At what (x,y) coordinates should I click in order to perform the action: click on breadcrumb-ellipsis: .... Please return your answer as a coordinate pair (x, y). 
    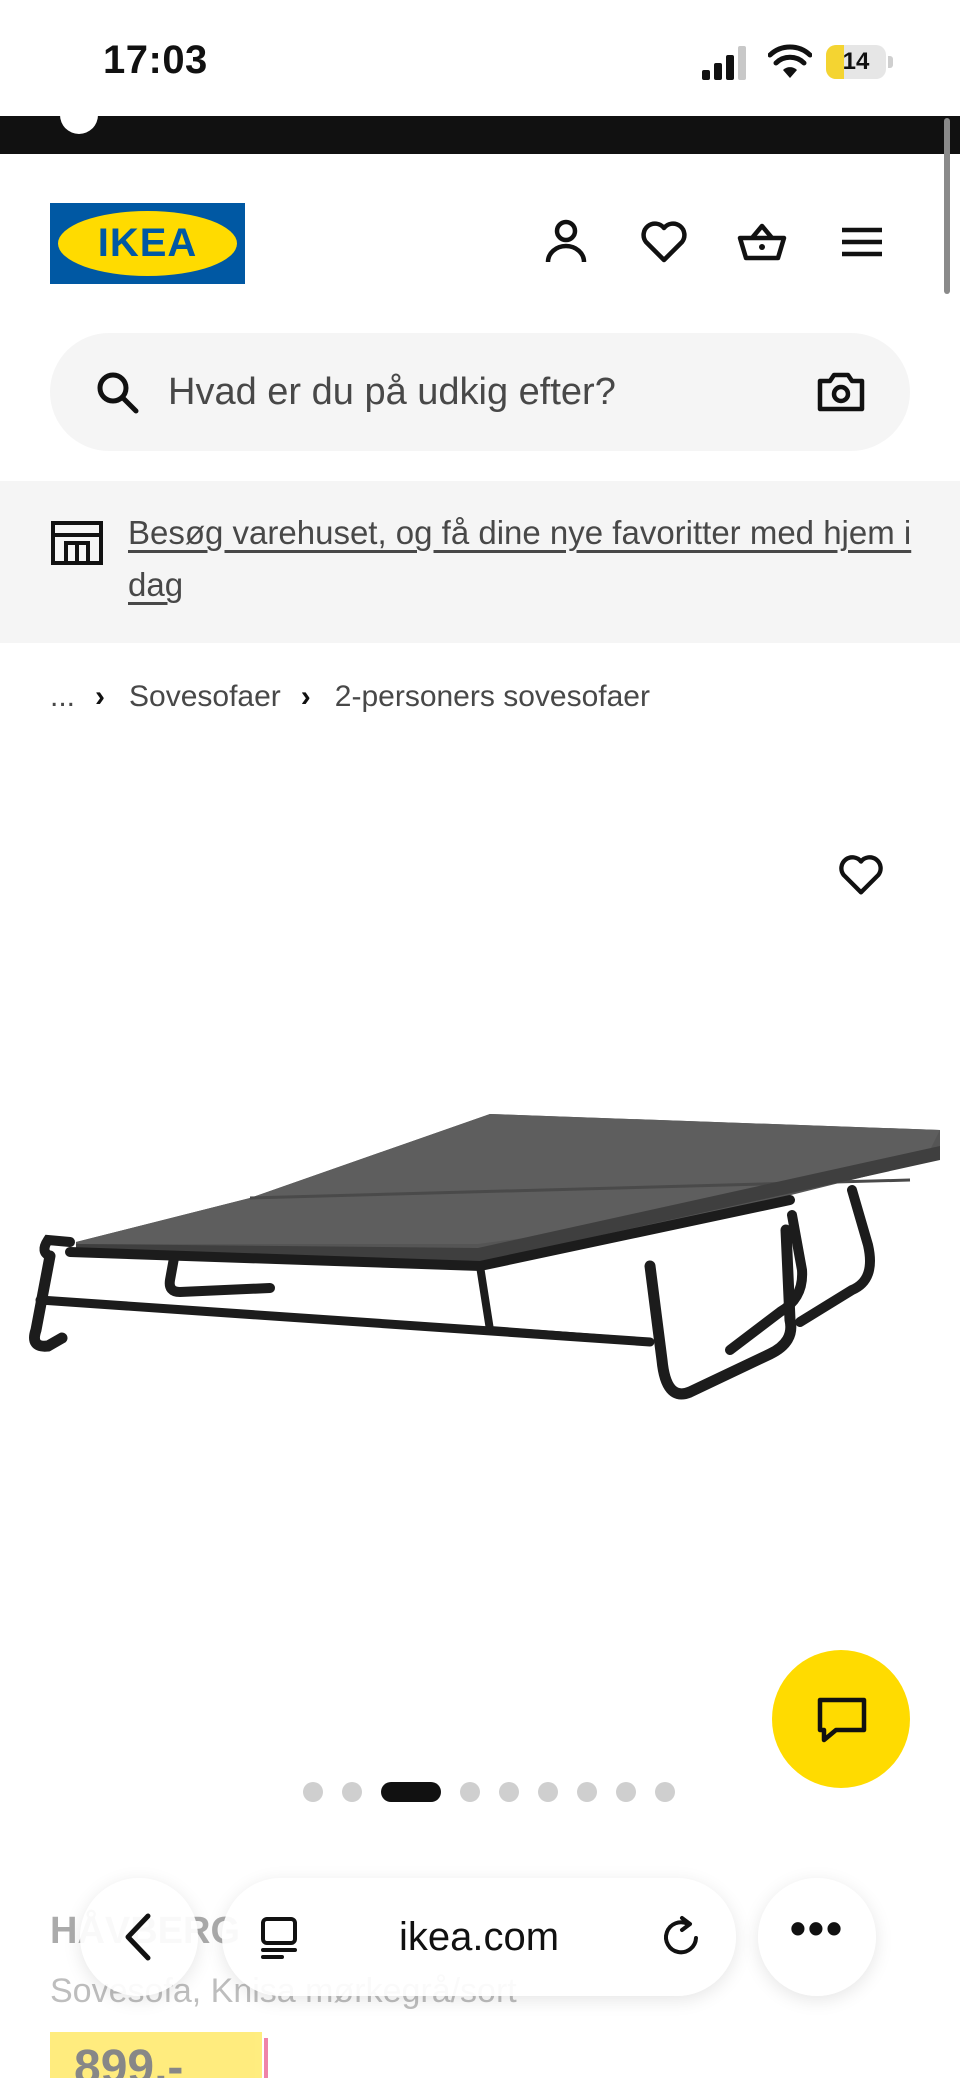
    Looking at the image, I should click on (62, 697).